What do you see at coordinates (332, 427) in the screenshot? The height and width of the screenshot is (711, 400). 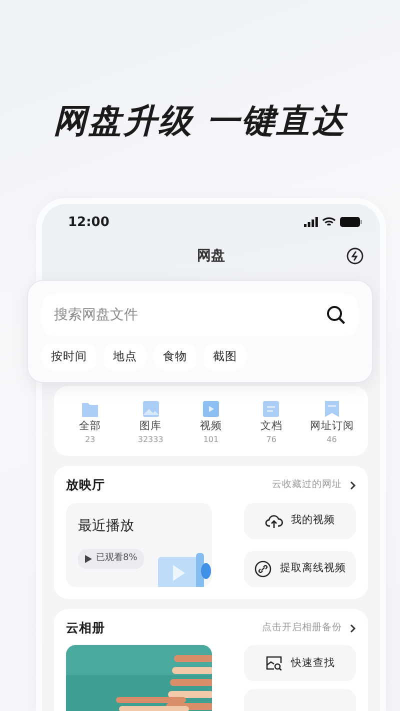 I see `category-label: 网址订阅` at bounding box center [332, 427].